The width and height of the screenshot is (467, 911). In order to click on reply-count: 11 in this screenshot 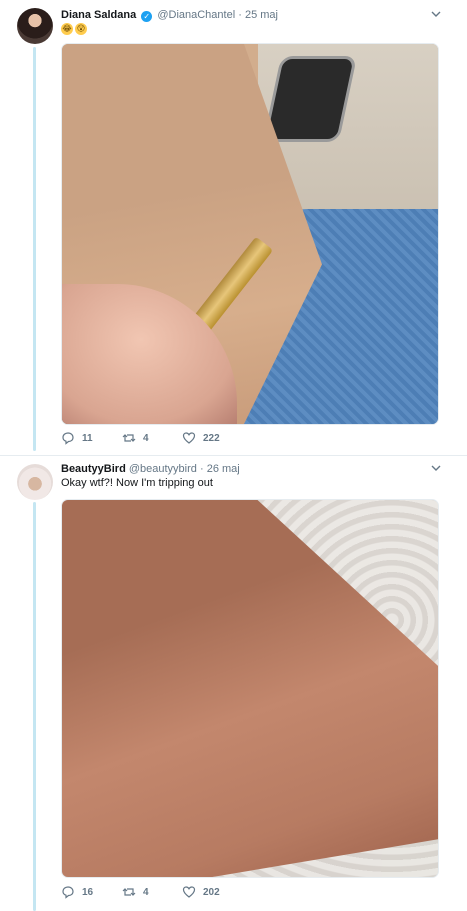, I will do `click(87, 438)`.